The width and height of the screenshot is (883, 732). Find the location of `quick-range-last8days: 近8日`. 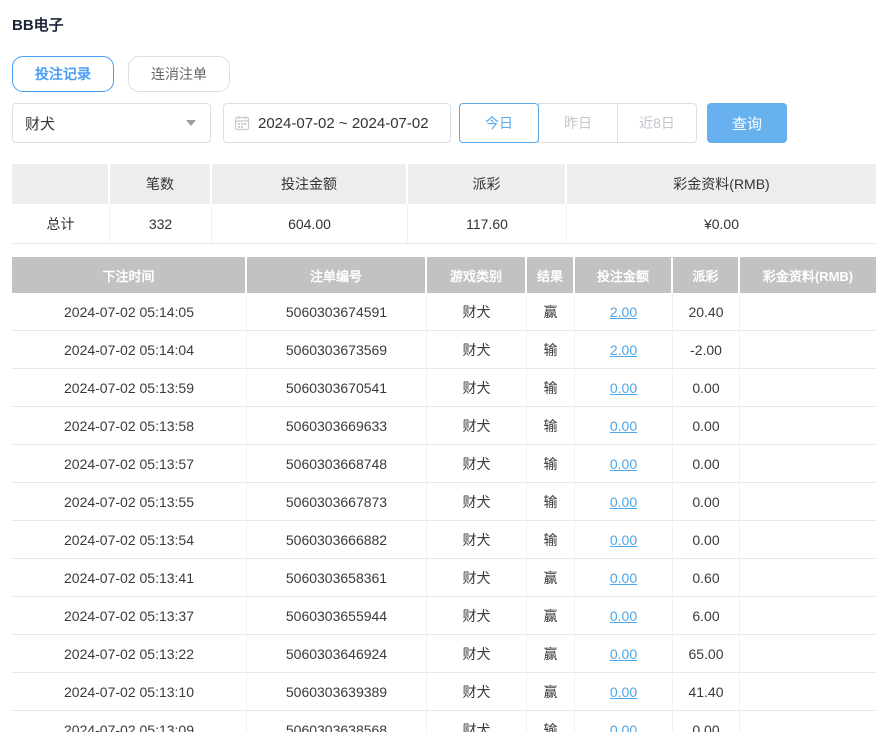

quick-range-last8days: 近8日 is located at coordinates (657, 123).